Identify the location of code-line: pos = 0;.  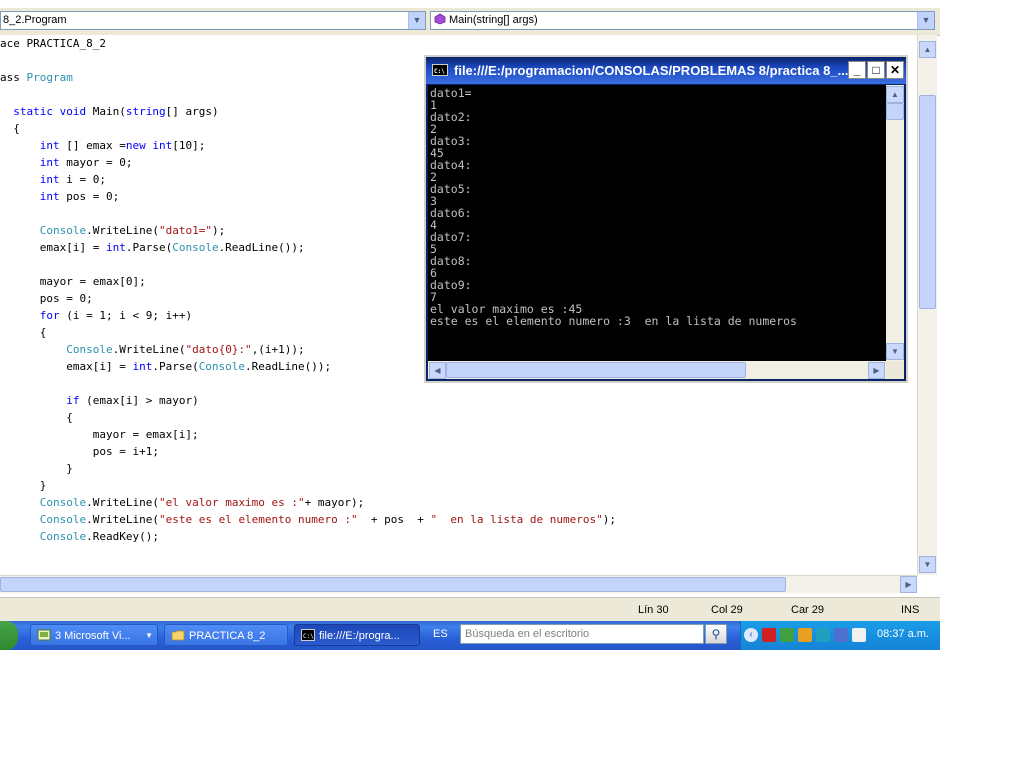
(46, 298).